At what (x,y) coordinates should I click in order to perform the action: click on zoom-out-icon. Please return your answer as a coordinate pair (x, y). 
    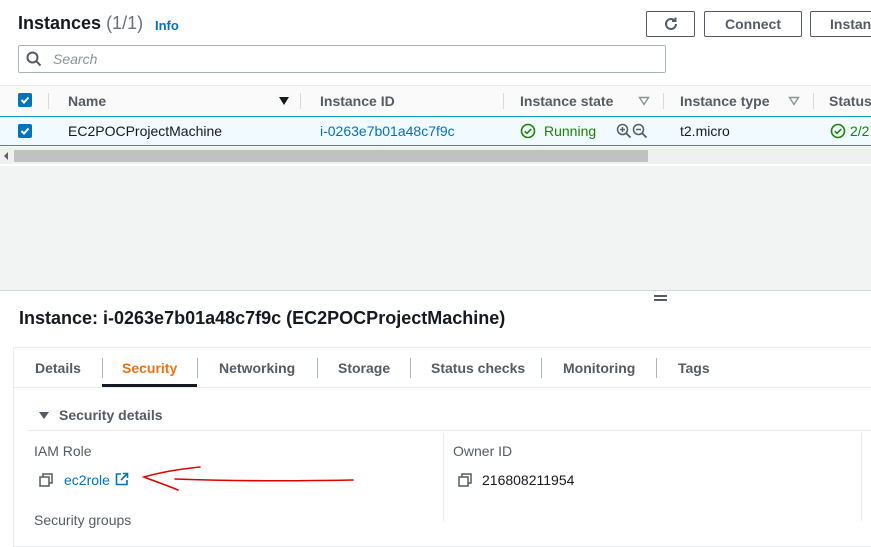
    Looking at the image, I should click on (640, 131).